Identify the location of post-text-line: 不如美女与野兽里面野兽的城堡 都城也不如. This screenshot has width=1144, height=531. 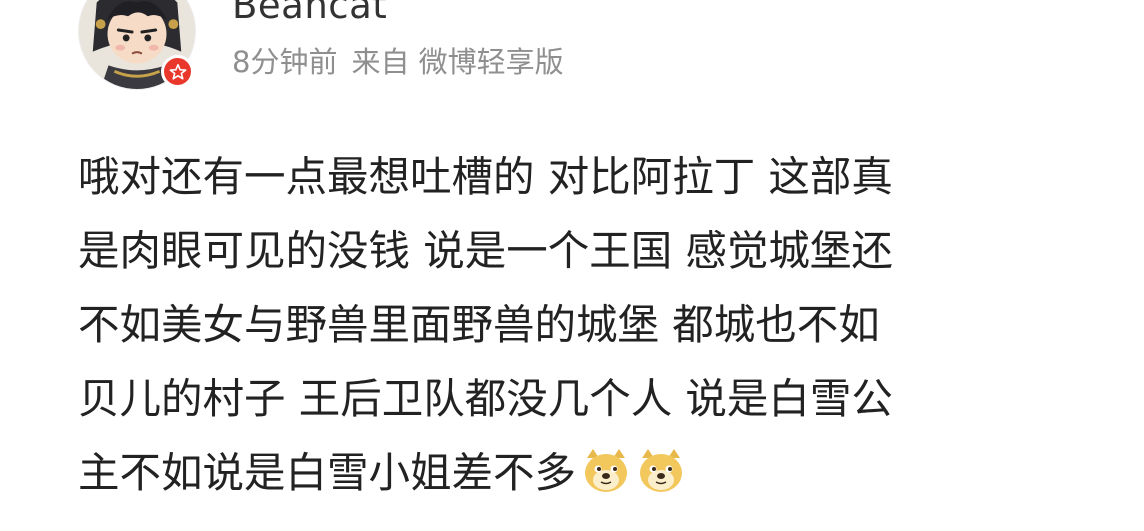
(479, 324).